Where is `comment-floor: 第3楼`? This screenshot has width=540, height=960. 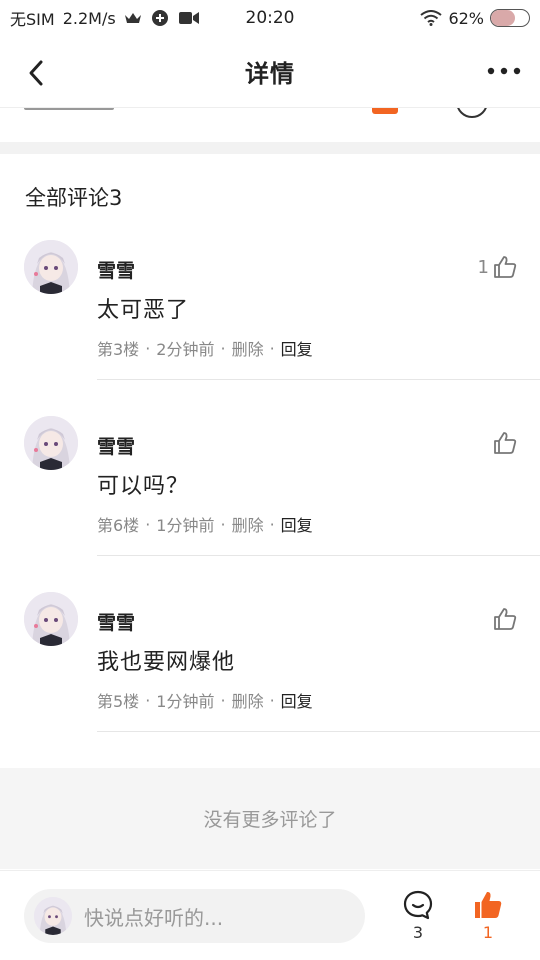
comment-floor: 第3楼 is located at coordinates (118, 349).